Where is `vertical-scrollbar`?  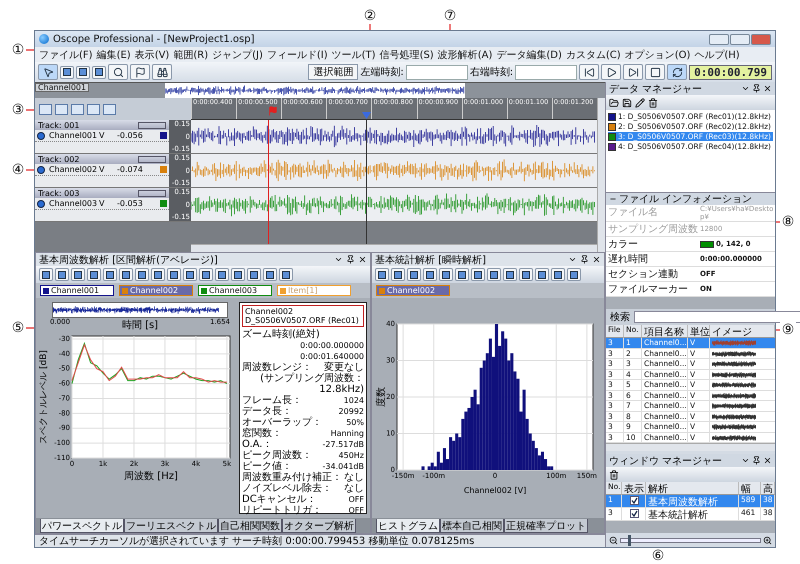
vertical-scrollbar is located at coordinates (601, 175).